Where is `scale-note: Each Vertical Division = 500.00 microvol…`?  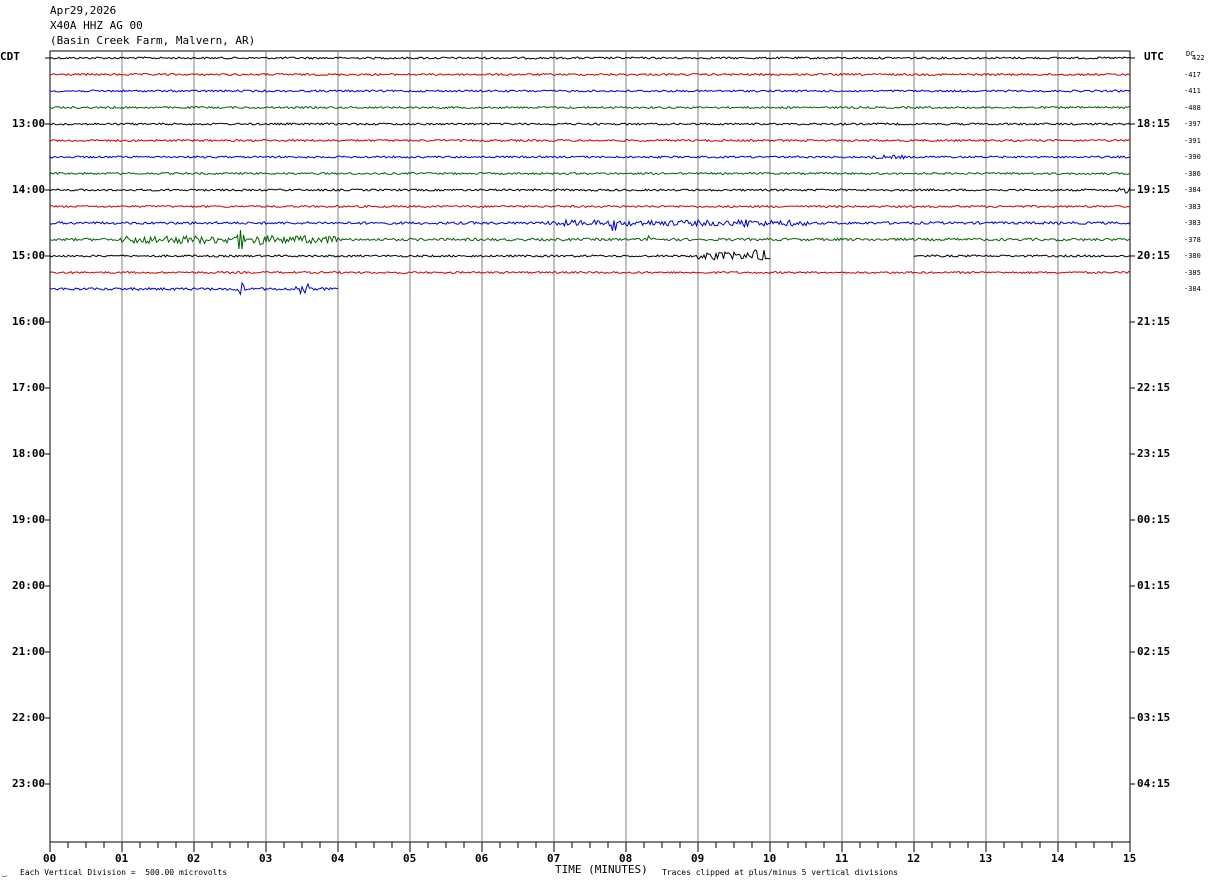 scale-note: Each Vertical Division = 500.00 microvol… is located at coordinates (124, 872).